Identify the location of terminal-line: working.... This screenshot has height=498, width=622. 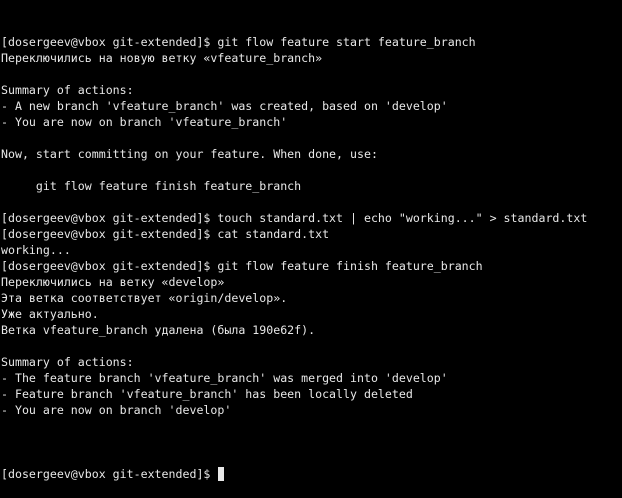
(36, 250).